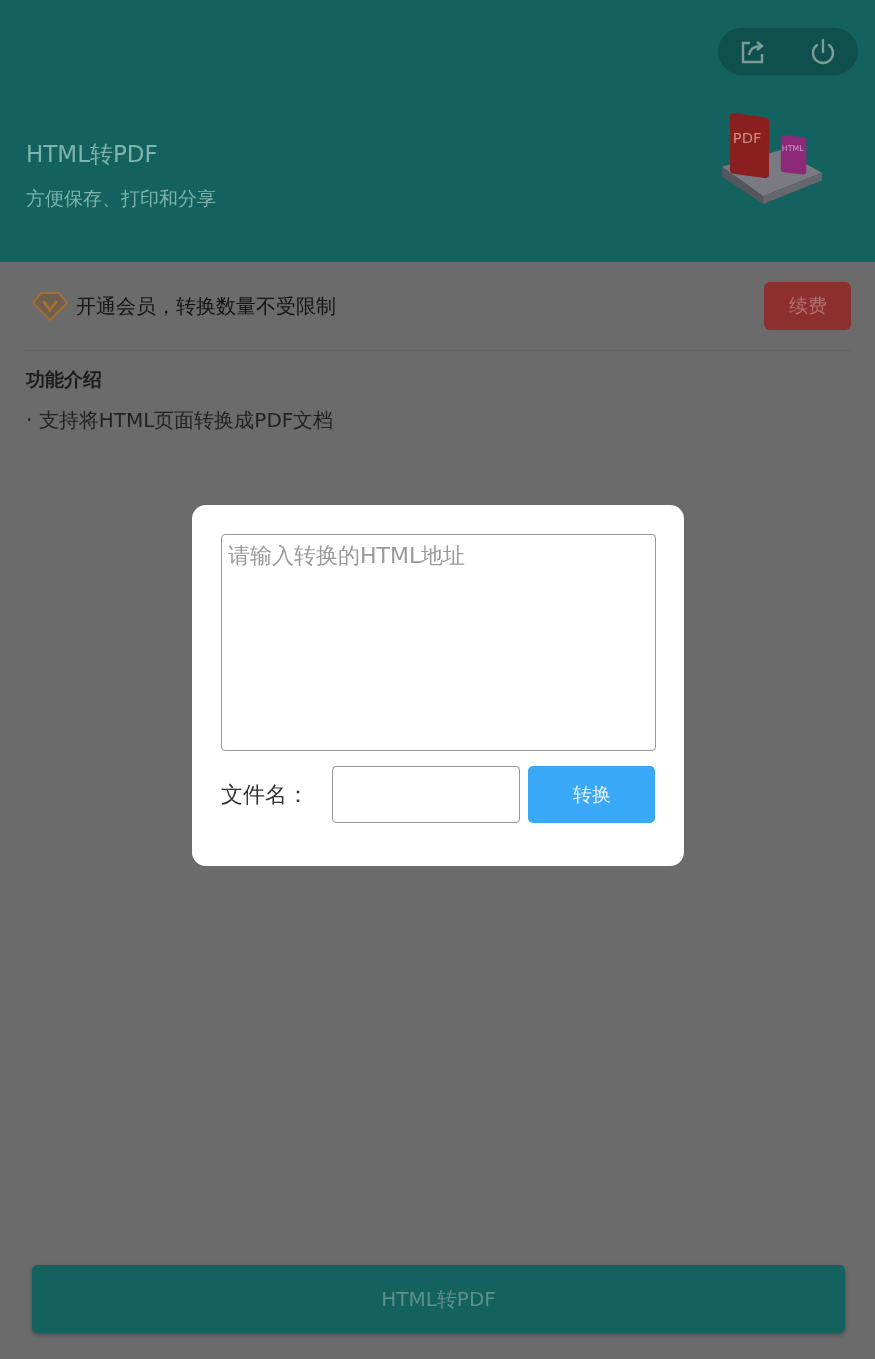 The image size is (875, 1359). What do you see at coordinates (180, 420) in the screenshot?
I see `feature-item: · 支持将HTML页面转换成PDF文档` at bounding box center [180, 420].